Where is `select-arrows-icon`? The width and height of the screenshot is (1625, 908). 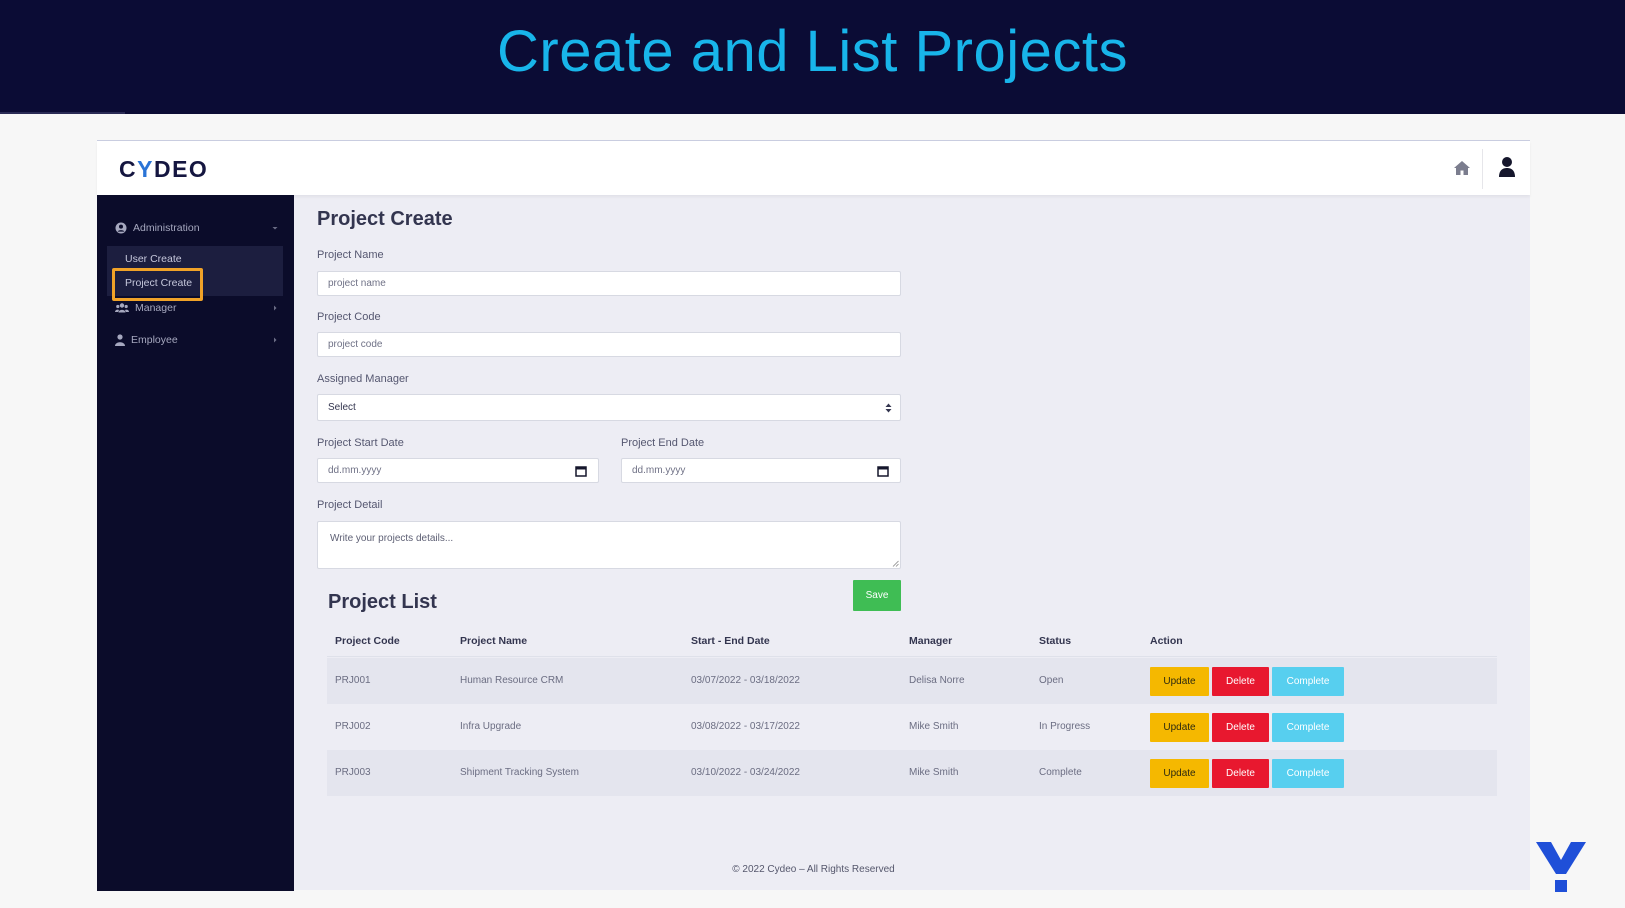
select-arrows-icon is located at coordinates (888, 408).